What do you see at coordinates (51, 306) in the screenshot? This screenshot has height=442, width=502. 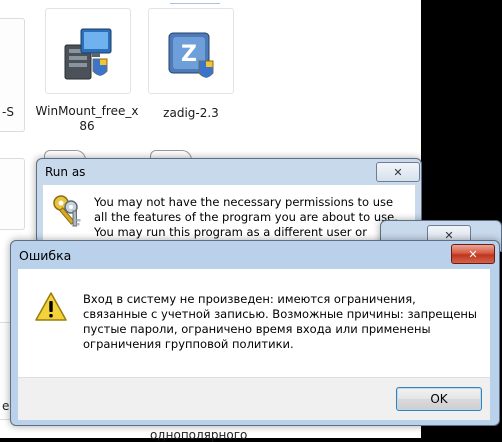 I see `warning-icon` at bounding box center [51, 306].